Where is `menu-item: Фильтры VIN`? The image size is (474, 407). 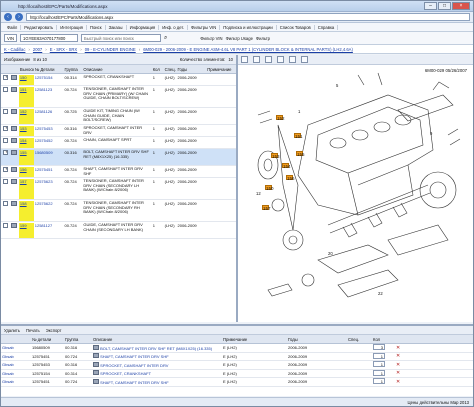 menu-item: Фильтры VIN is located at coordinates (204, 27).